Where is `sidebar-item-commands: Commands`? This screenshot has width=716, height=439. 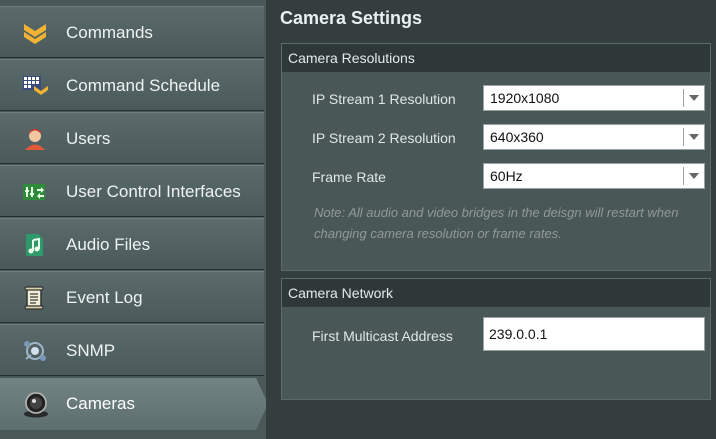
sidebar-item-commands: Commands is located at coordinates (132, 32).